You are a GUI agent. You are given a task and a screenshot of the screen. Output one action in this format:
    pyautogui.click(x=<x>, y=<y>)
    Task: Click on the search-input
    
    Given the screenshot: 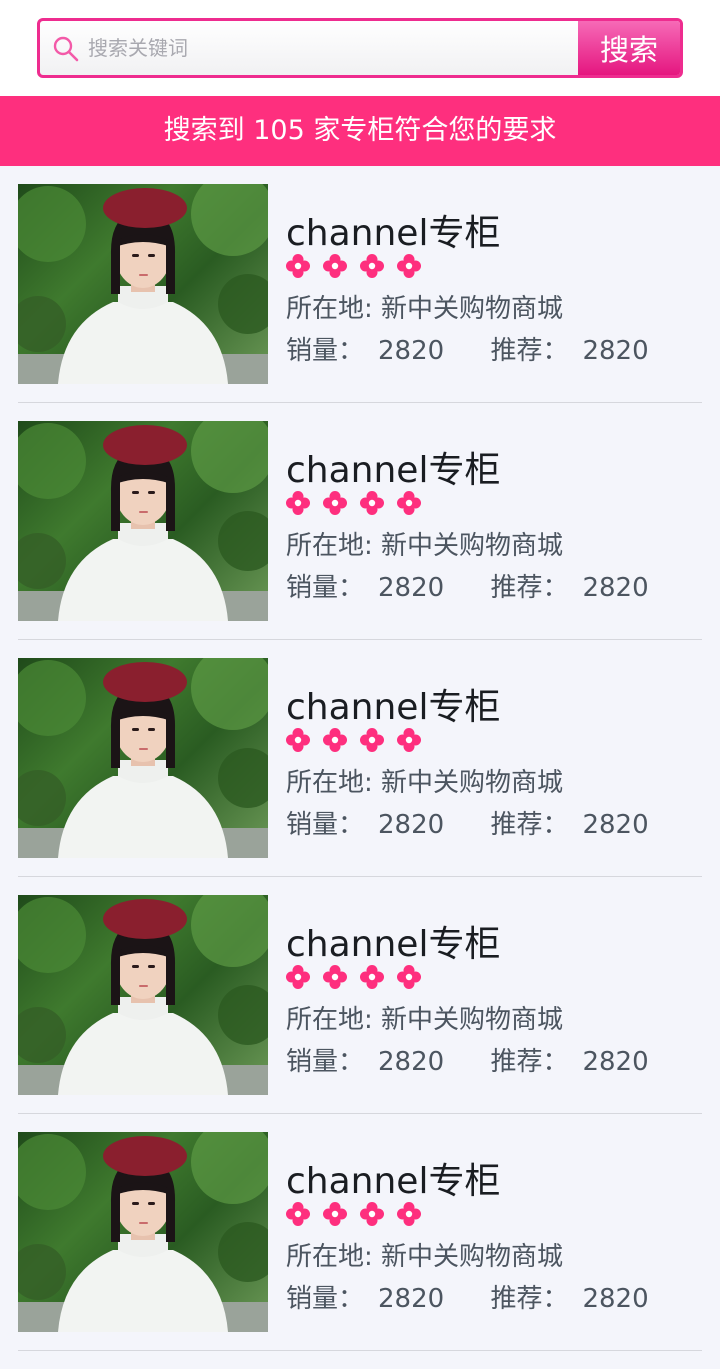 What is the action you would take?
    pyautogui.click(x=353, y=48)
    